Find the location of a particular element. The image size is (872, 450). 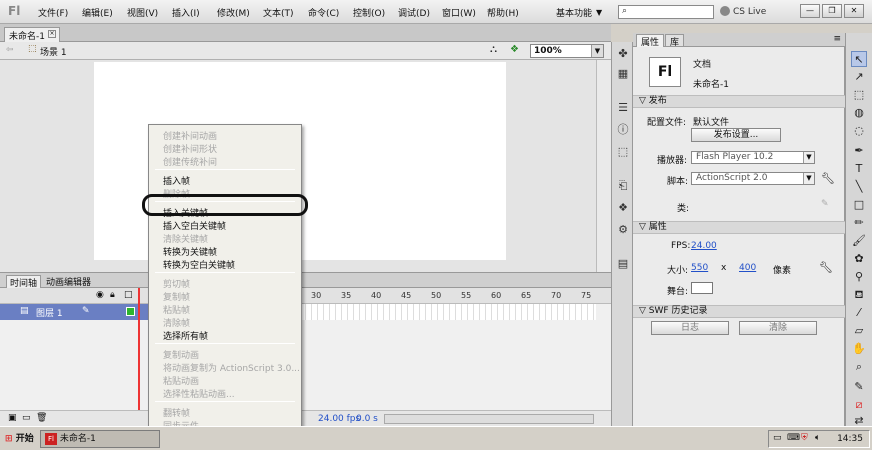

menu-modify: 修改(M) is located at coordinates (233, 12).